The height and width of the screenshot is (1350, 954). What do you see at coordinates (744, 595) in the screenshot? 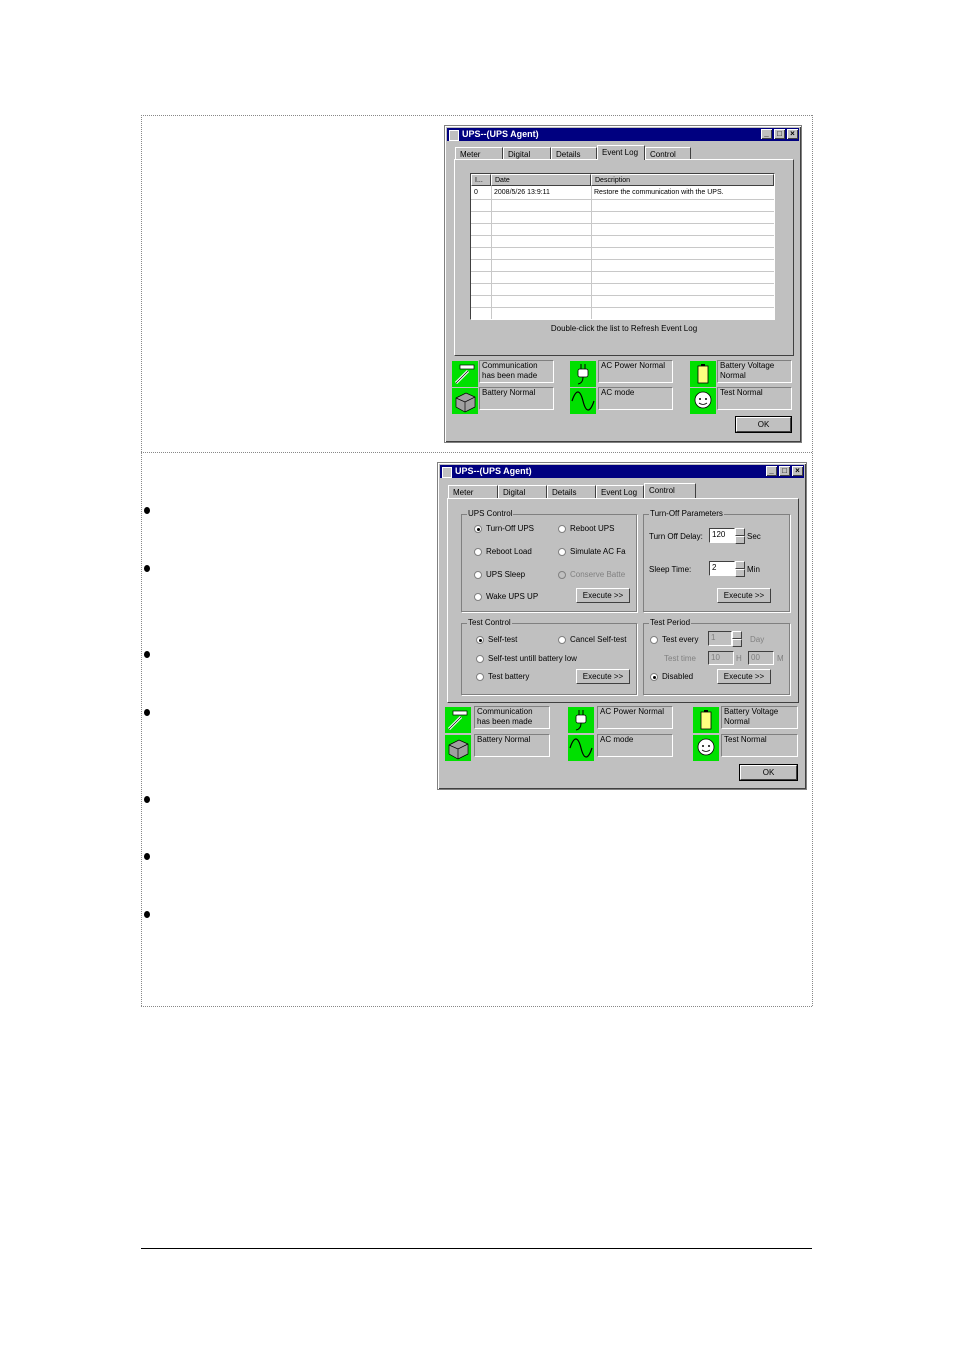
I see `turnoff-execute-button: Execute >>` at bounding box center [744, 595].